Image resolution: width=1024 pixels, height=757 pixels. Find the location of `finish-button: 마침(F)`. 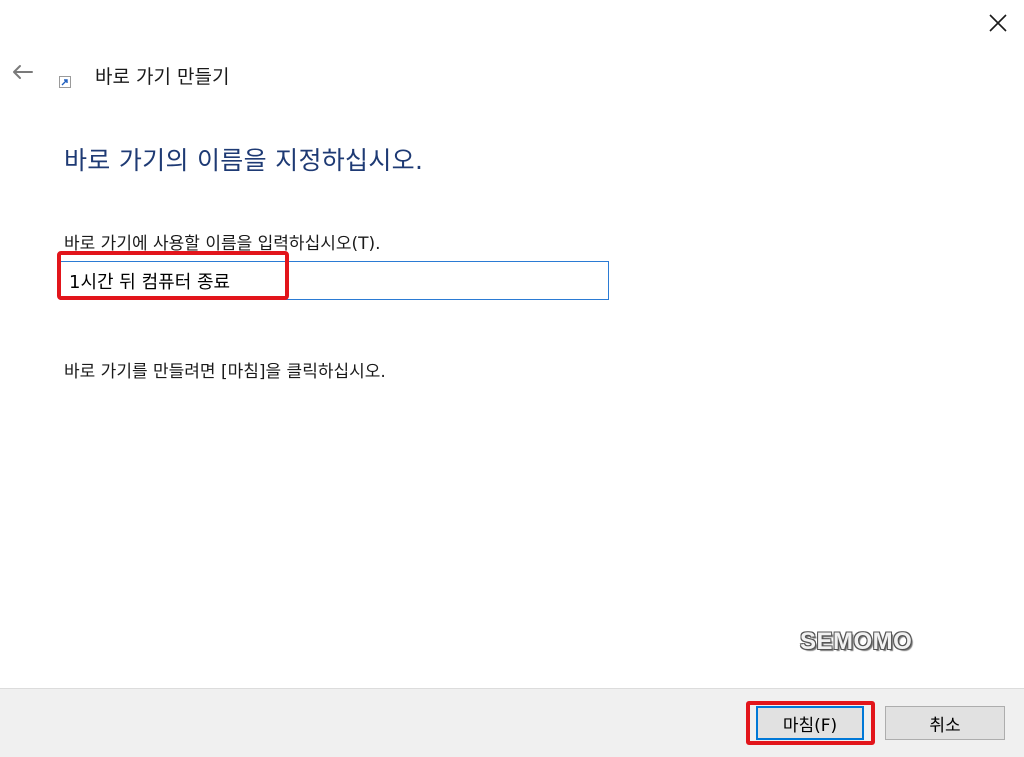

finish-button: 마침(F) is located at coordinates (810, 723).